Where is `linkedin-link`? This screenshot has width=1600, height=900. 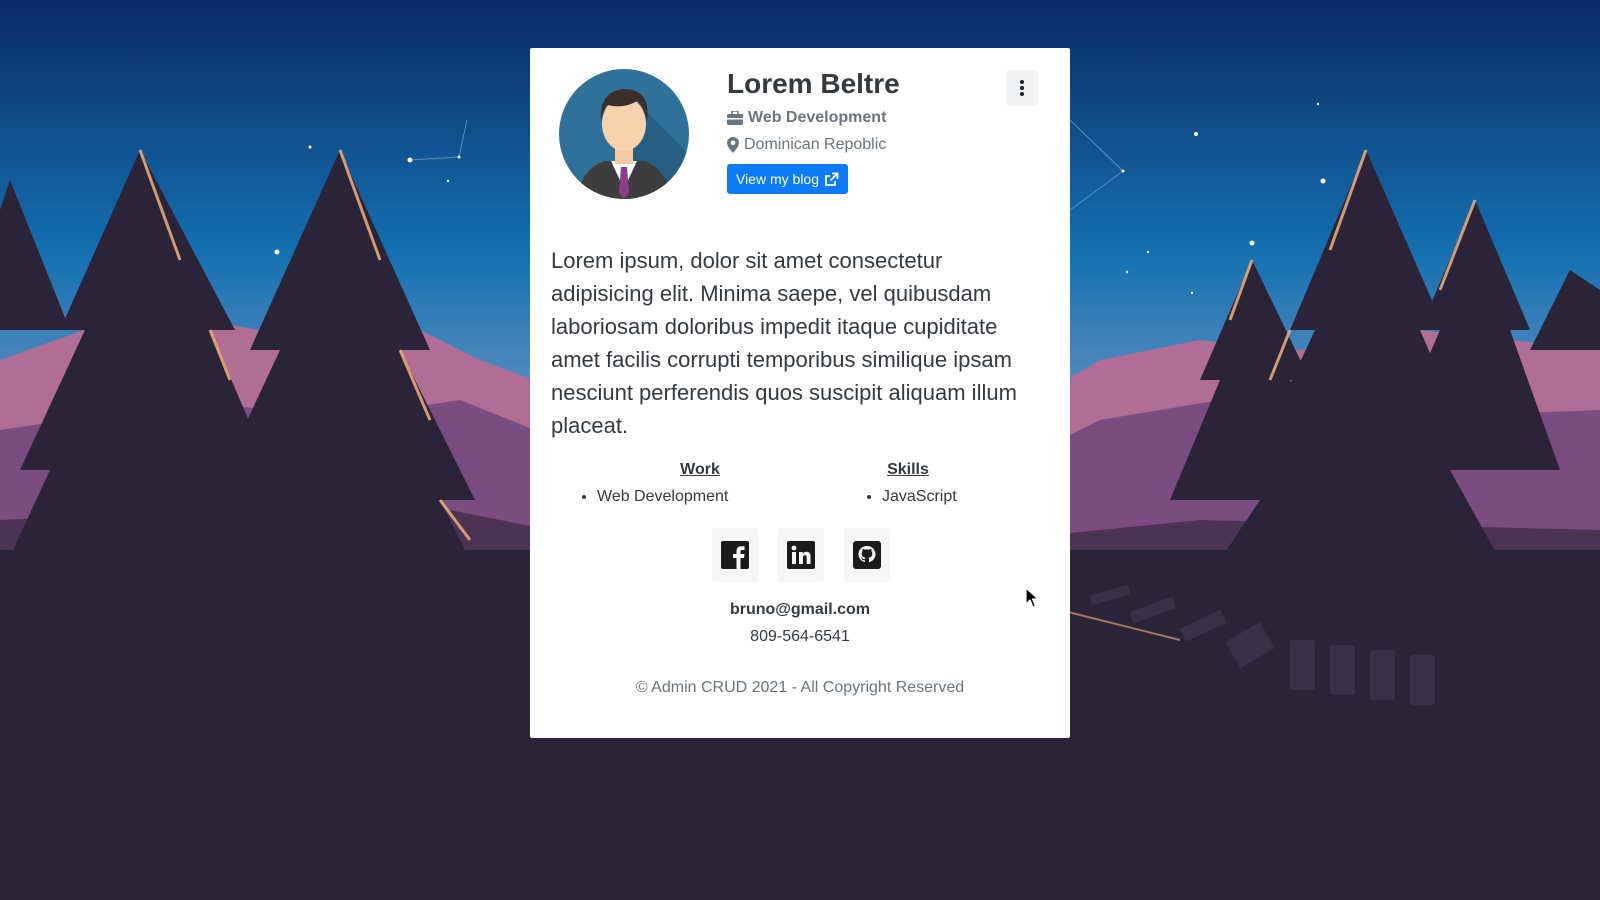
linkedin-link is located at coordinates (801, 555).